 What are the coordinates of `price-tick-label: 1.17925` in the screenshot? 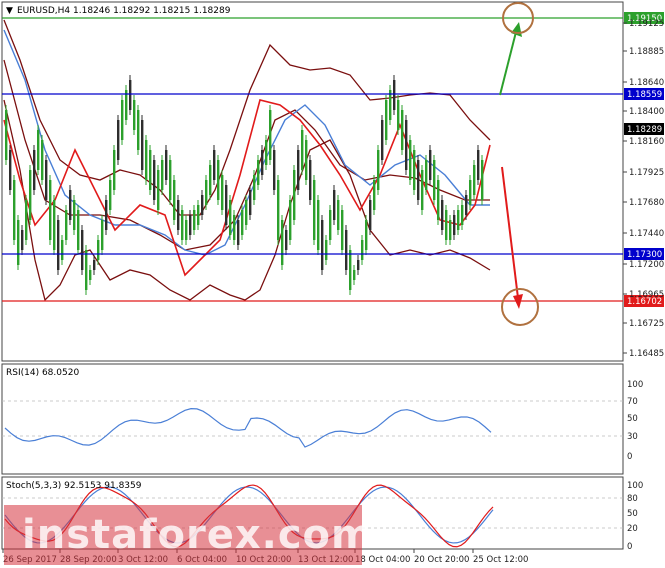 It's located at (646, 173).